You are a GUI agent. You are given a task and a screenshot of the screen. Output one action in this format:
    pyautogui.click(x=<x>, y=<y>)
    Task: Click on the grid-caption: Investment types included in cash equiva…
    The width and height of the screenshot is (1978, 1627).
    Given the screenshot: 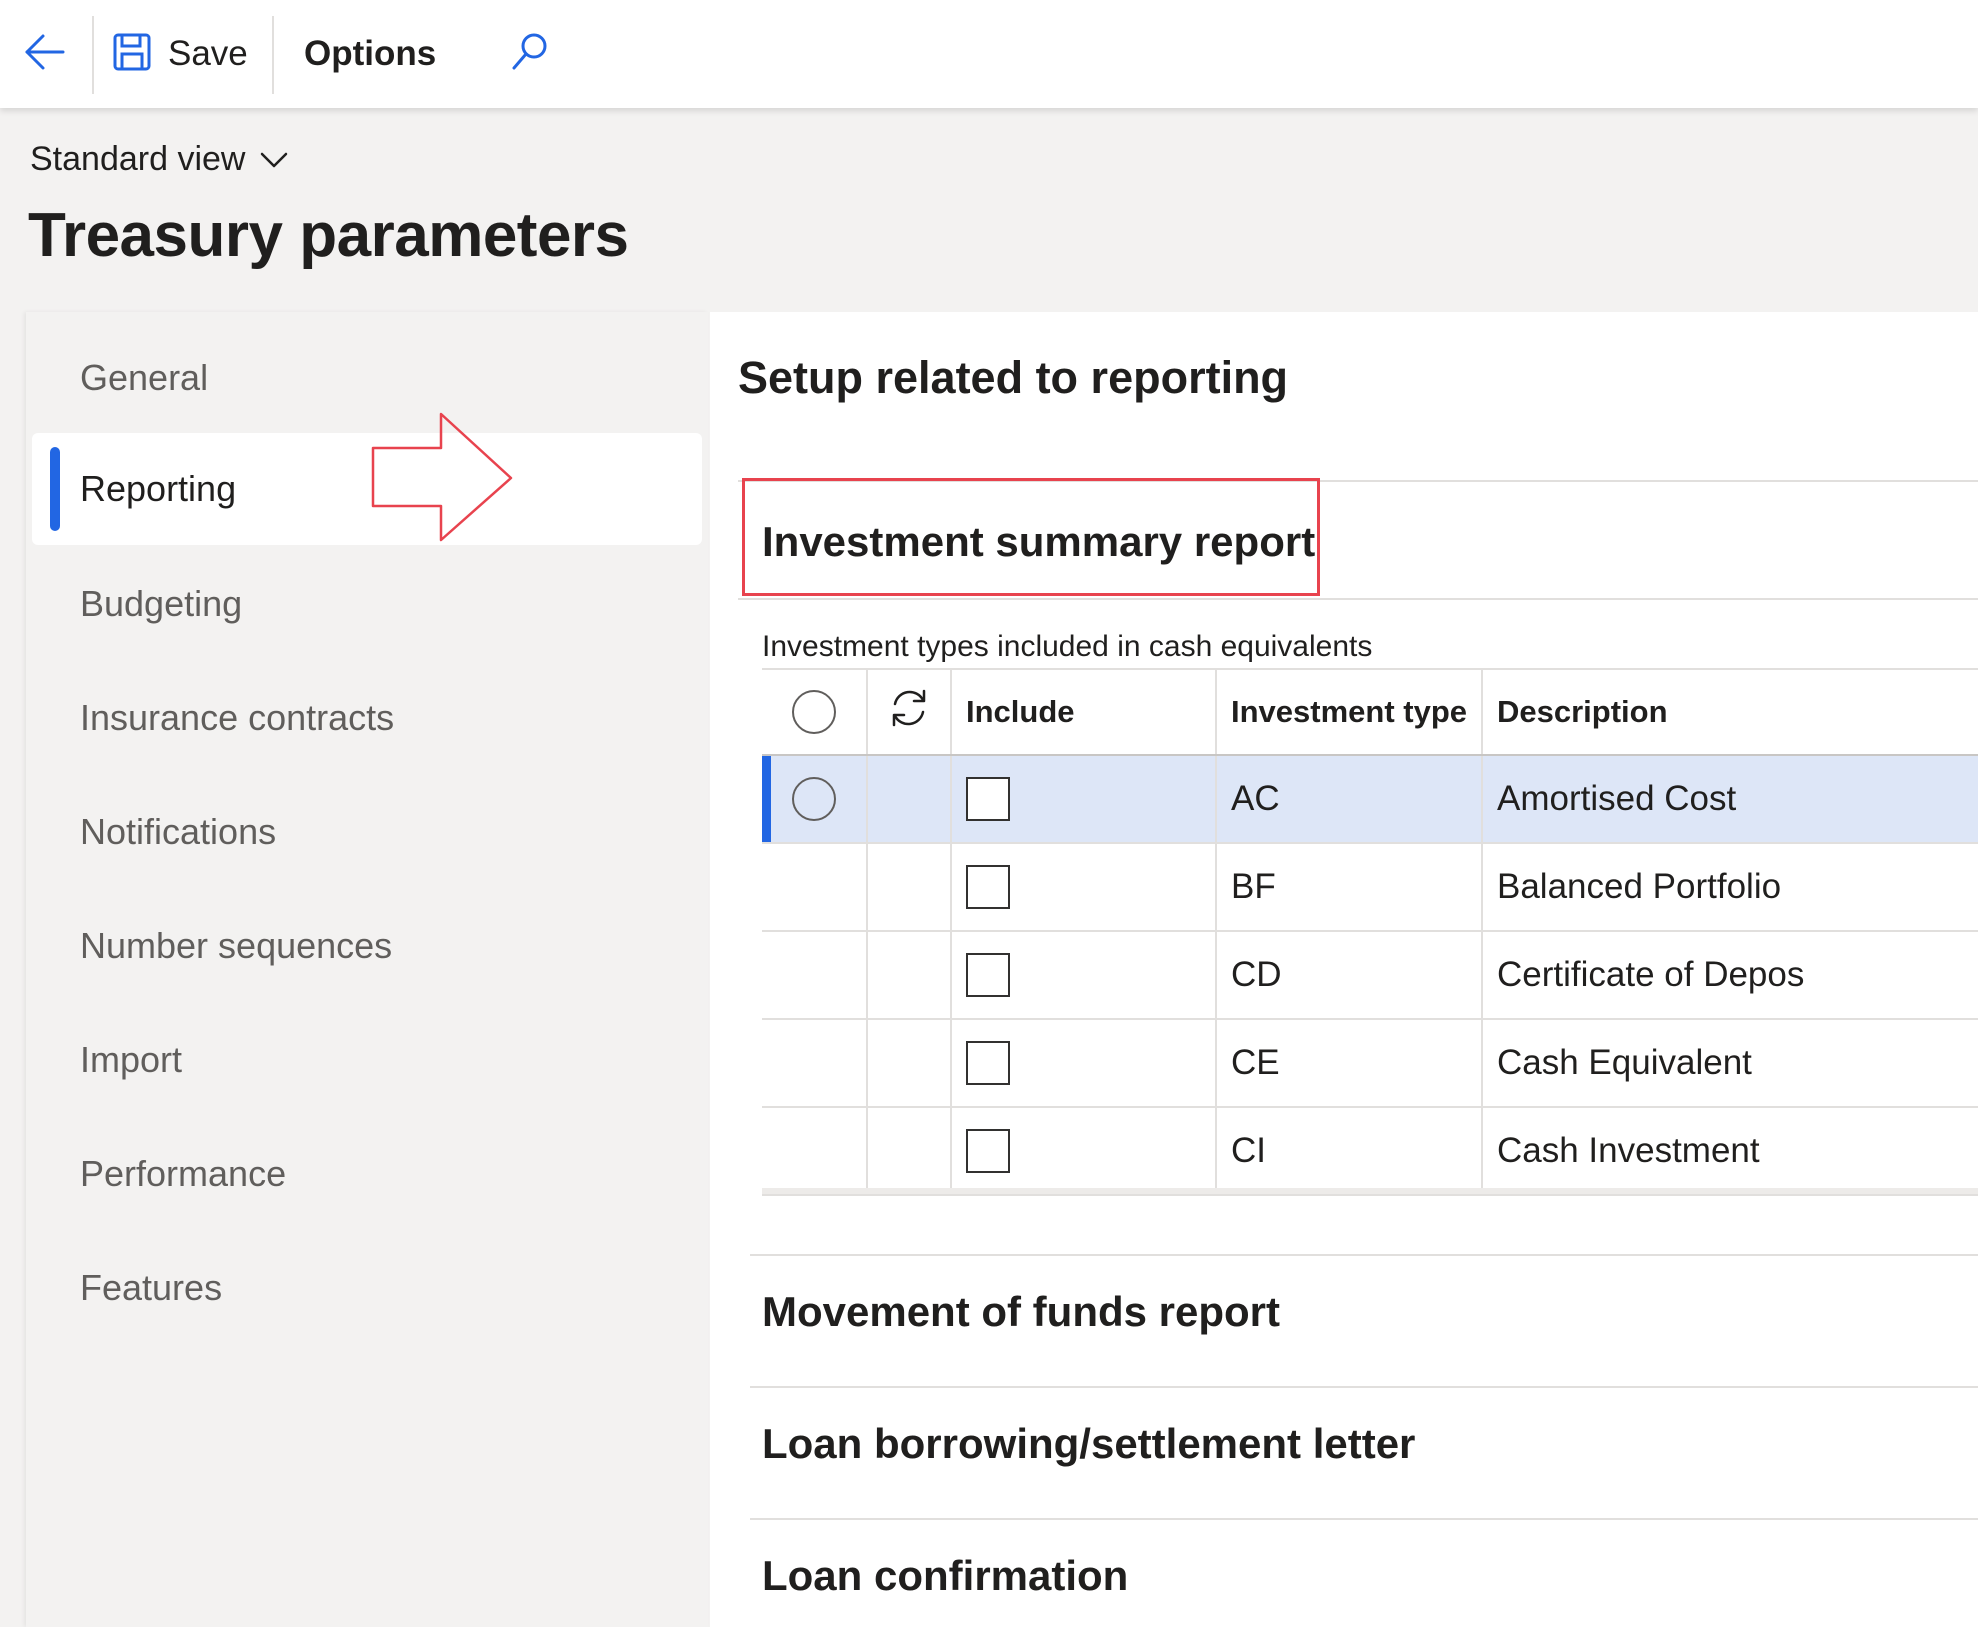 What is the action you would take?
    pyautogui.click(x=1067, y=646)
    